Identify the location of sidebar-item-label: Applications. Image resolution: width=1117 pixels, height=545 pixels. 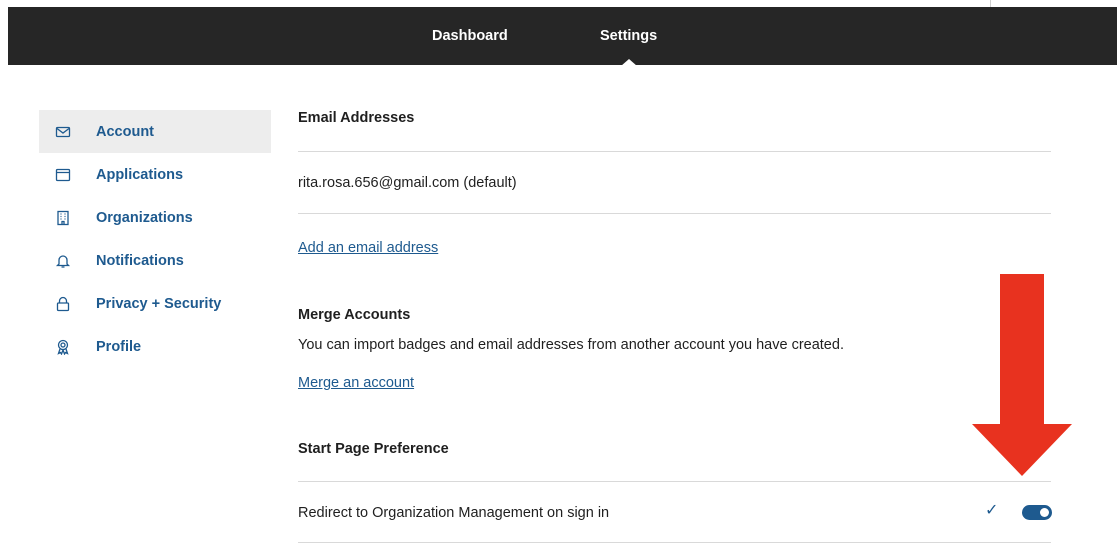
(140, 174).